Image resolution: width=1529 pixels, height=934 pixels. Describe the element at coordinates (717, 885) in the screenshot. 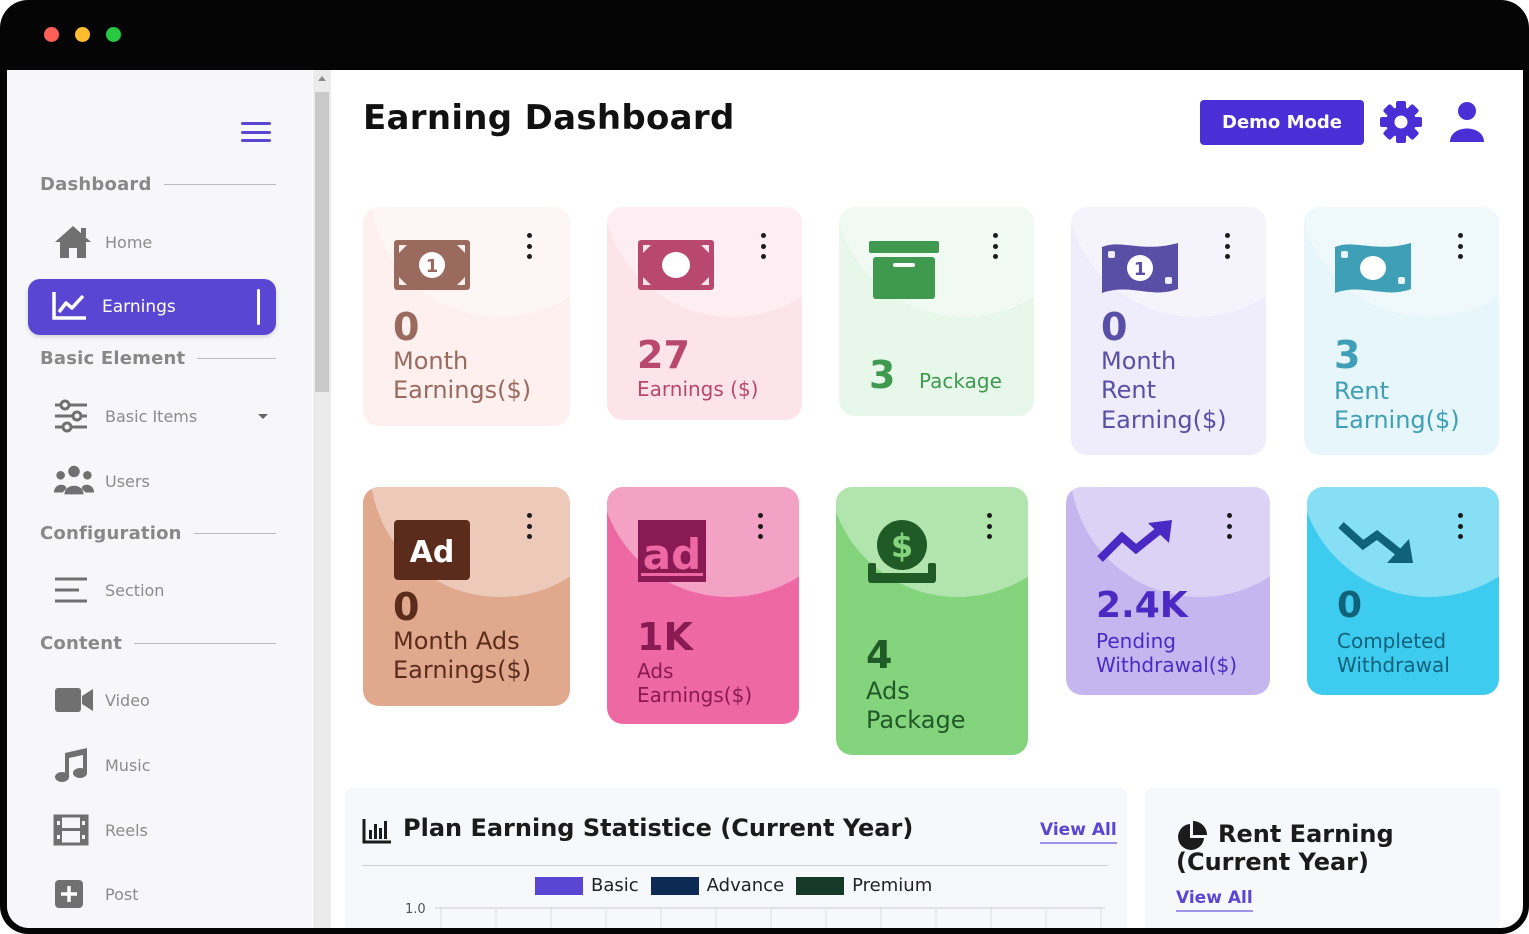

I see `legend-item: Advance` at that location.